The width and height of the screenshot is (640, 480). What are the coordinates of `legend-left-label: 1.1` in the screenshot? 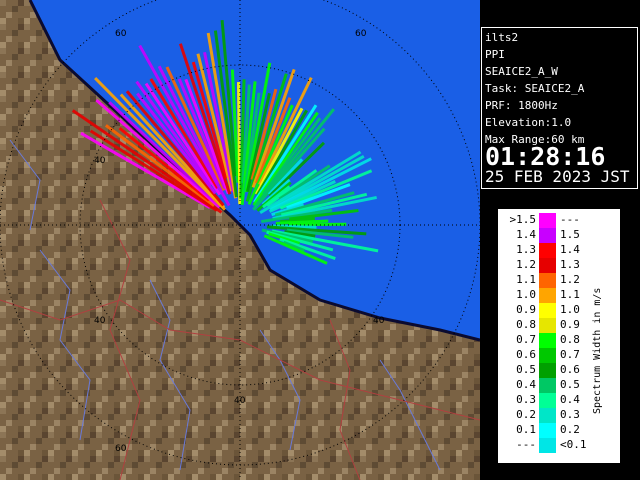 It's located at (526, 279).